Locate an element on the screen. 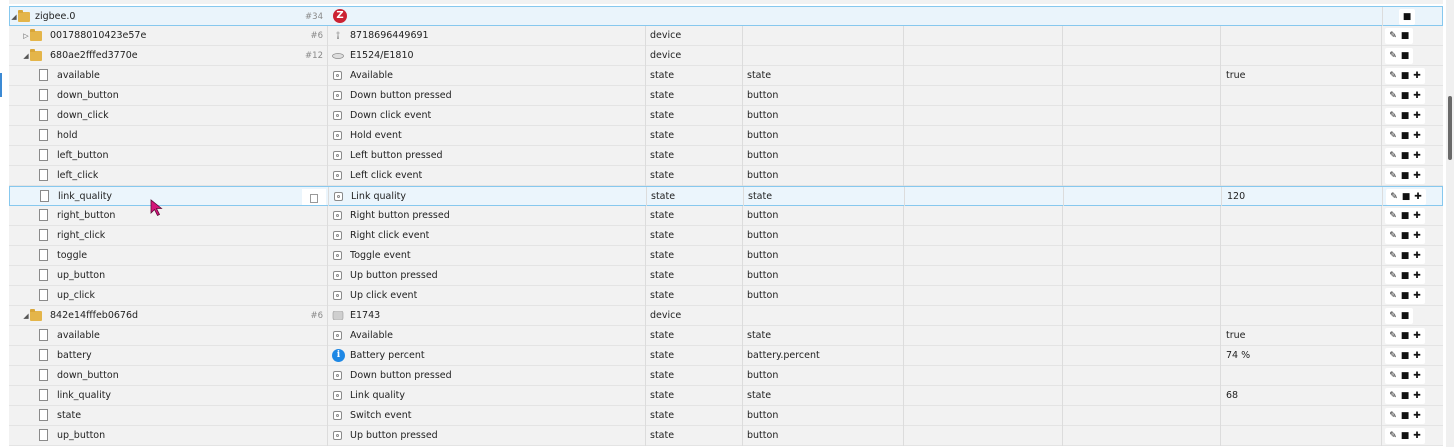  device-row: ◢ 680ae2fffed3770e #12 E1524/E1810 device ✎ ■ is located at coordinates (726, 56).